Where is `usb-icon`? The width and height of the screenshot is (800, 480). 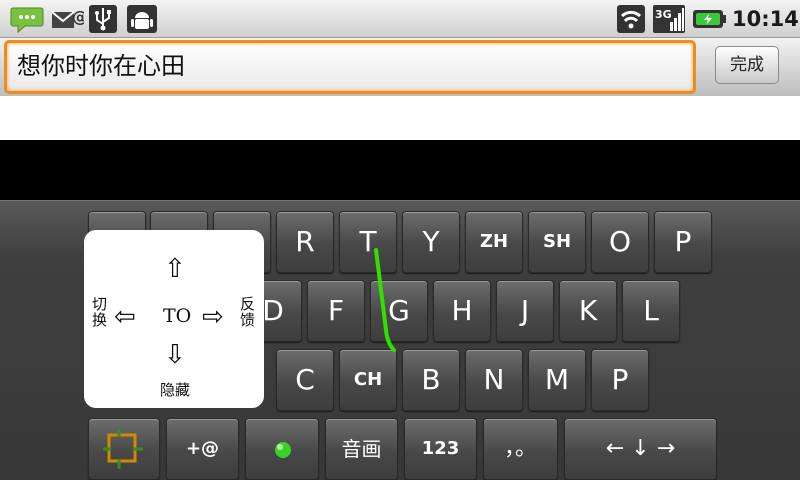 usb-icon is located at coordinates (103, 19).